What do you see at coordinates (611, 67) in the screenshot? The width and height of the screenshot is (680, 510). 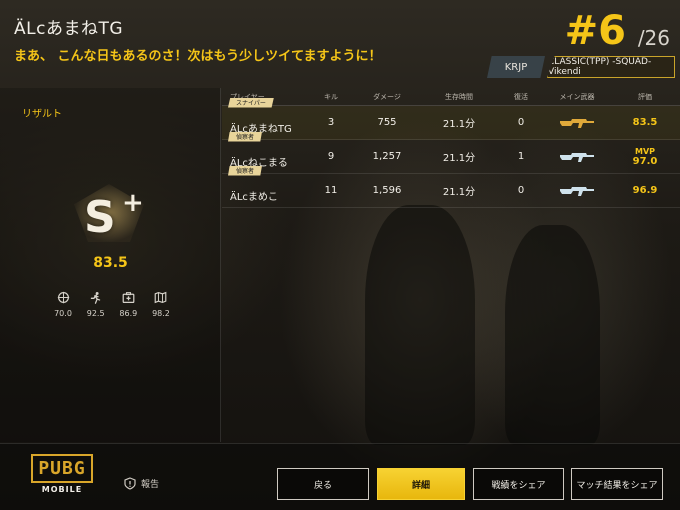 I see `mode-tag: CLASSIC(TPP) -SQUAD-Vikendi` at bounding box center [611, 67].